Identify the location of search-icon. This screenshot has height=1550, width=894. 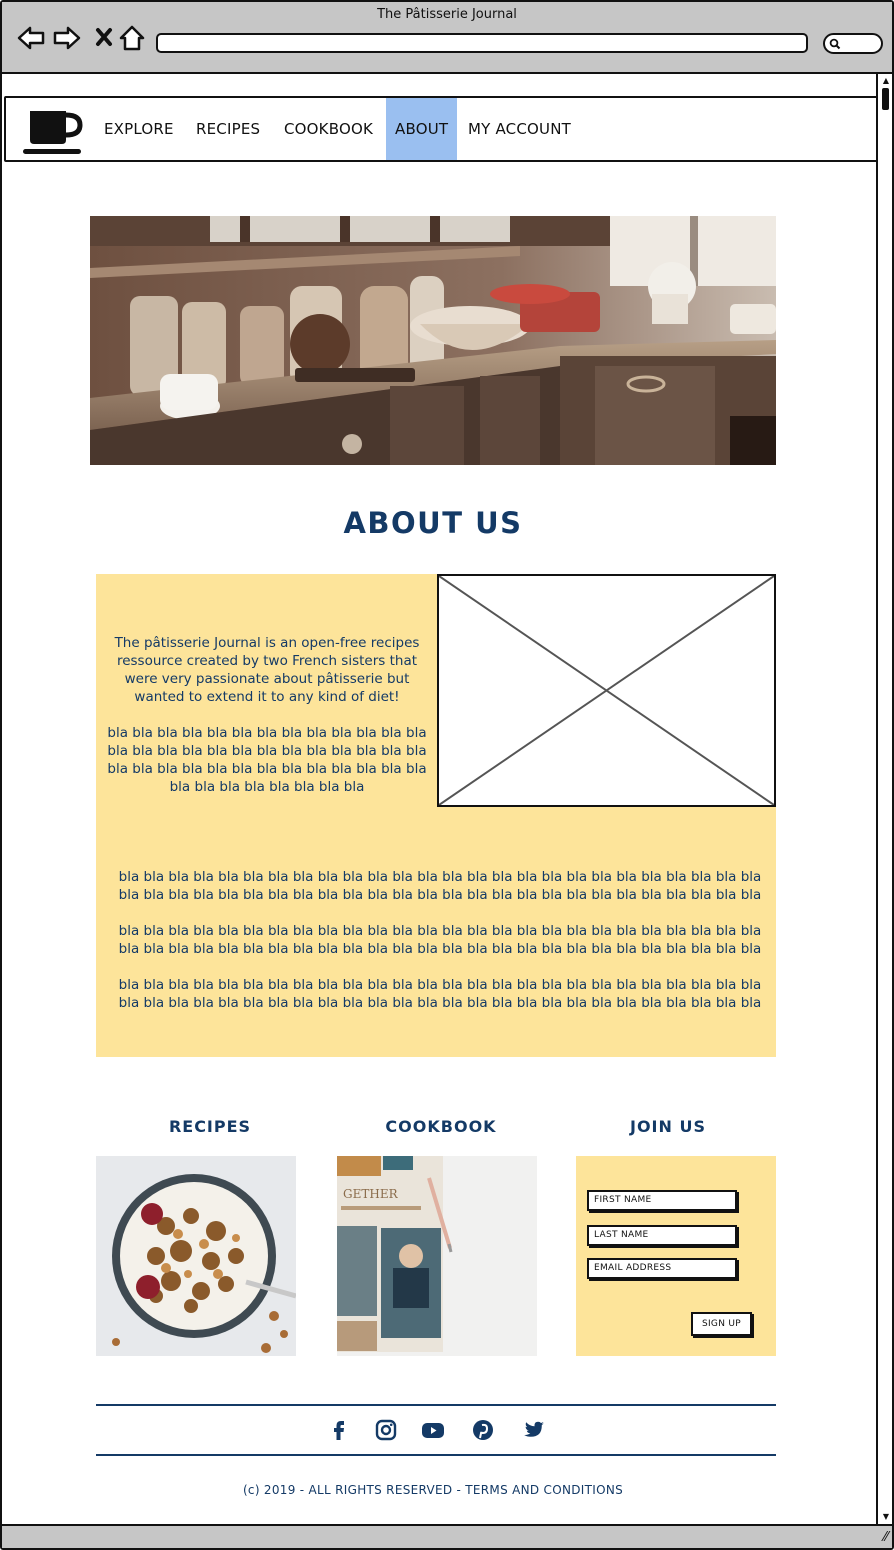
(835, 44).